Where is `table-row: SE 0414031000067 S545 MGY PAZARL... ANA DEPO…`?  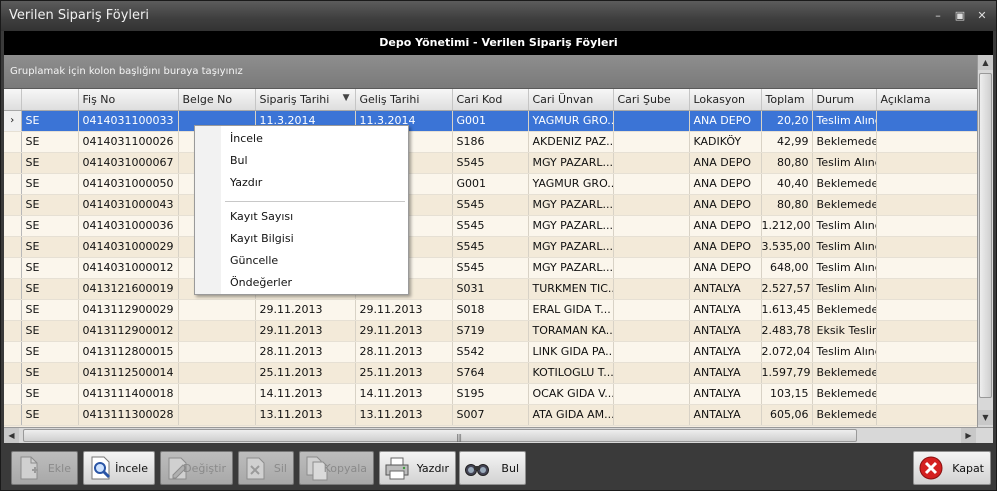
table-row: SE 0414031000067 S545 MGY PAZARL... ANA DEPO… is located at coordinates (490, 163).